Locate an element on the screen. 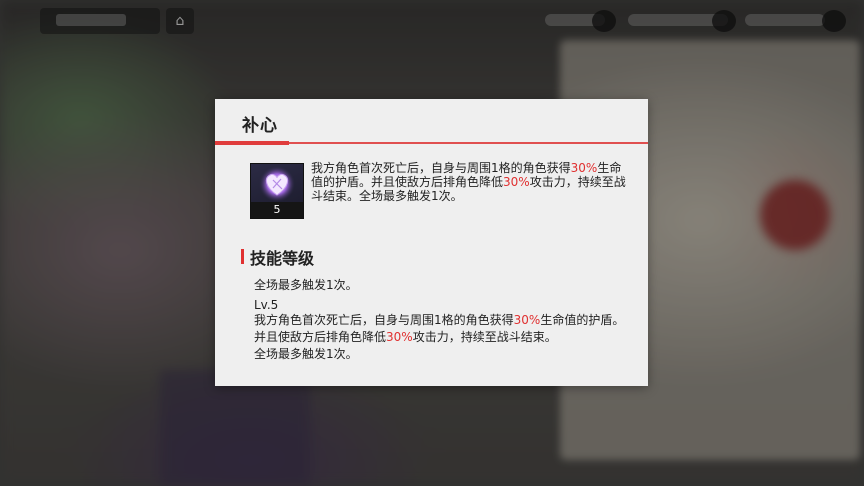 The image size is (864, 486). level-detail-text: 攻击力，持续至战斗结束。 is located at coordinates (484, 337).